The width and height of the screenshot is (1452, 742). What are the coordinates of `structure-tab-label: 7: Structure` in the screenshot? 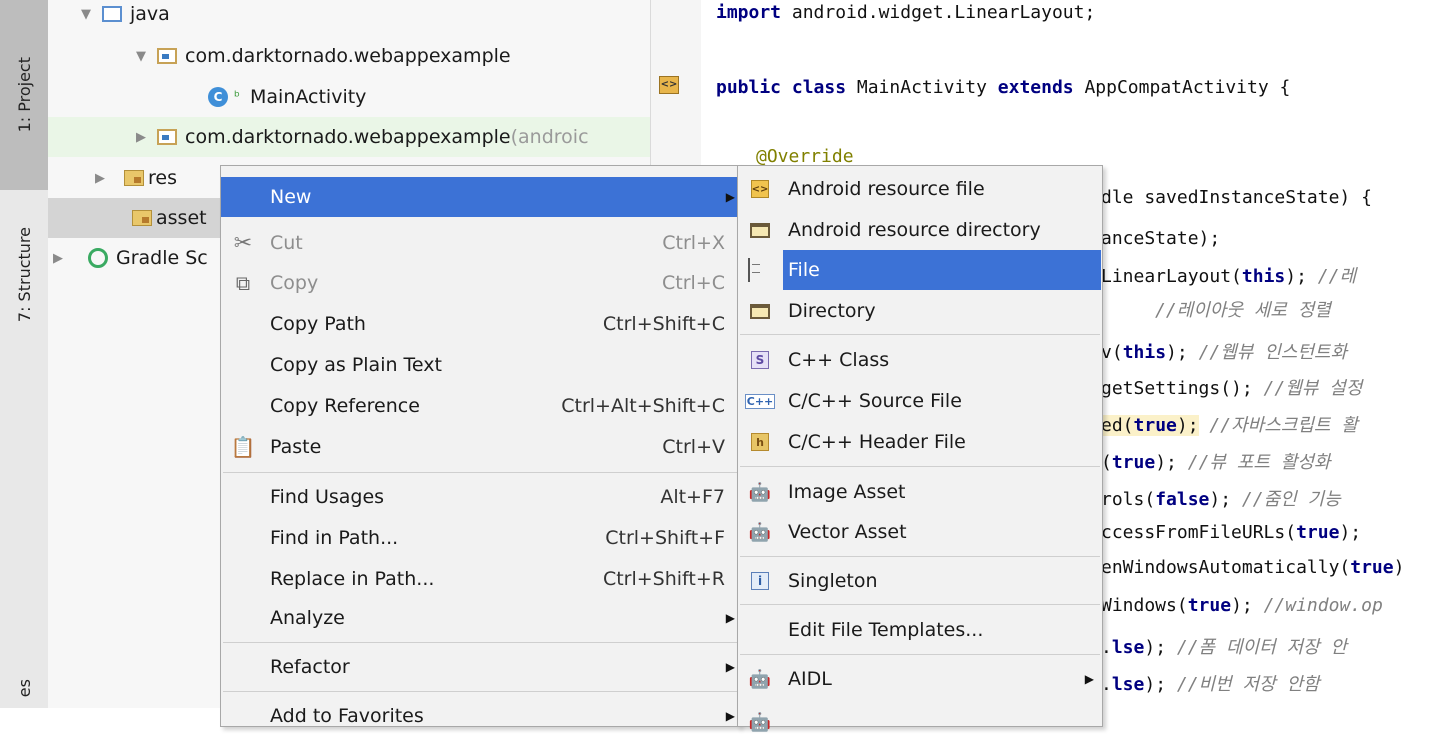 It's located at (24, 275).